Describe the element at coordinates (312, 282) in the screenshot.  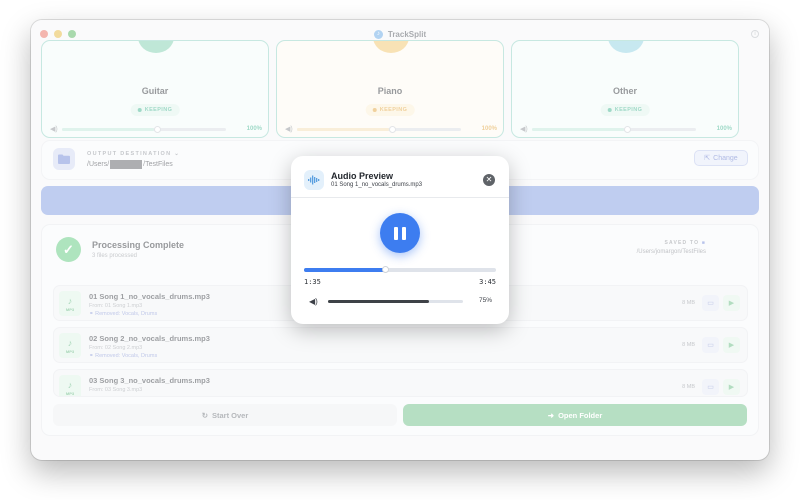
I see `current-time: 1:35` at that location.